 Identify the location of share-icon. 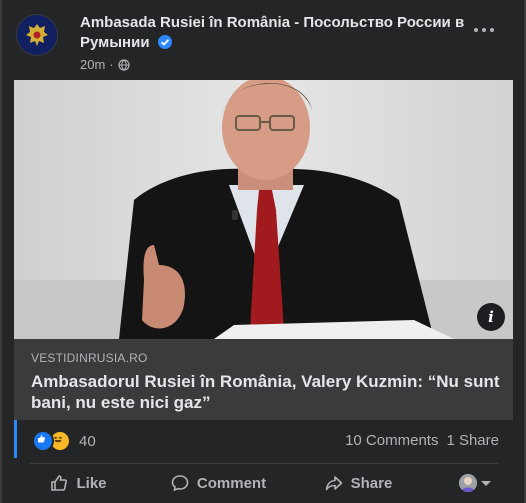
(333, 483).